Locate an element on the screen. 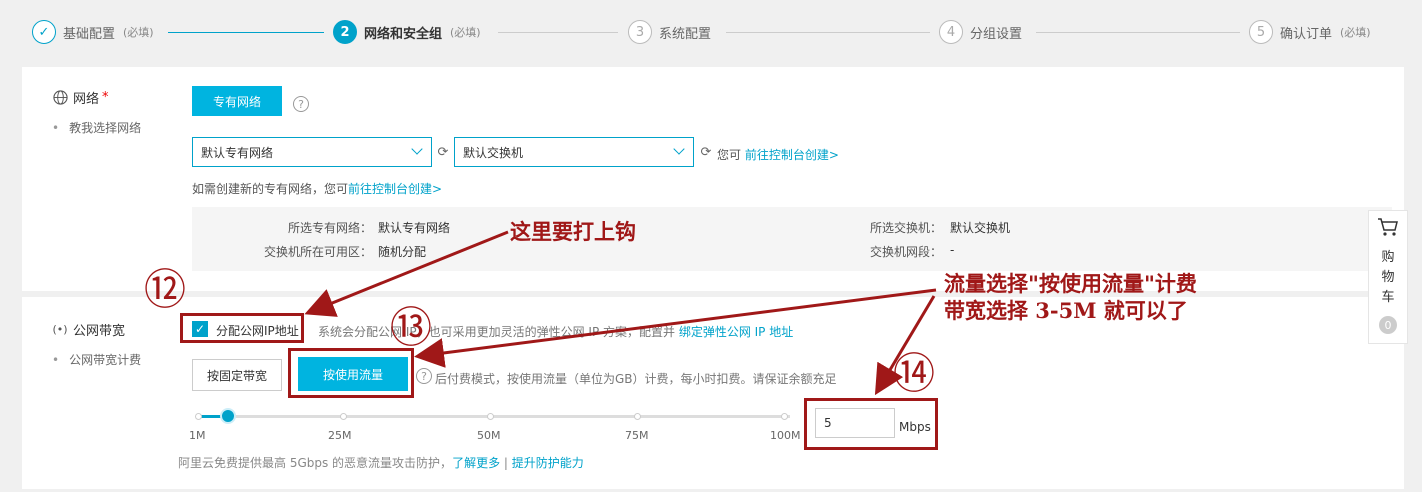  arrow-to-traffic-button is located at coordinates (675, 328).